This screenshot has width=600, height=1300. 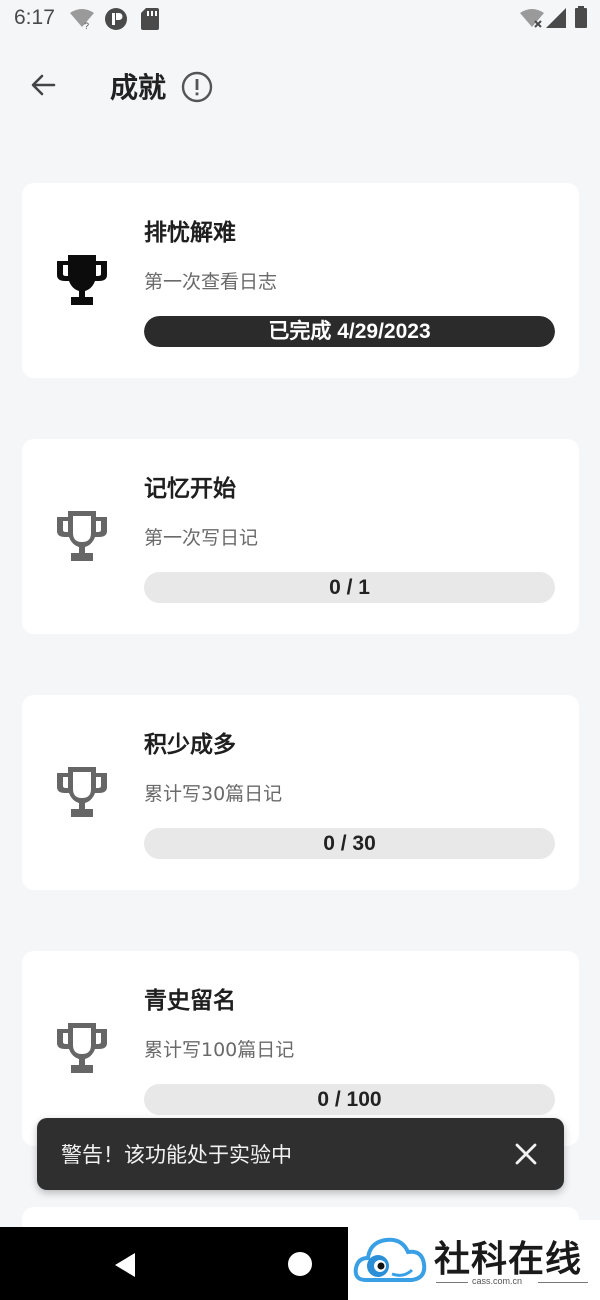 What do you see at coordinates (300, 1154) in the screenshot?
I see `warning-snackbar: 警告！该功能处于实验中` at bounding box center [300, 1154].